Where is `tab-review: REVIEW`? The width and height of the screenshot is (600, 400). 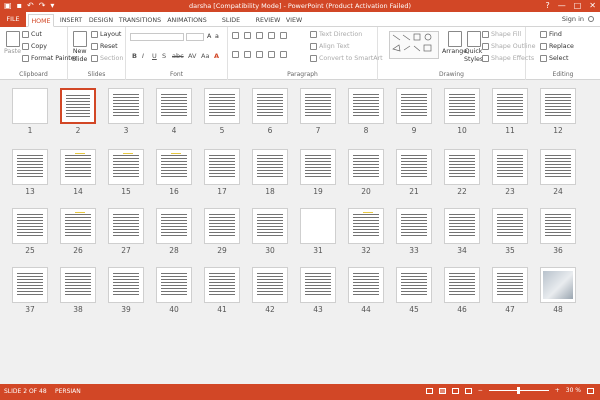 tab-review: REVIEW is located at coordinates (268, 20).